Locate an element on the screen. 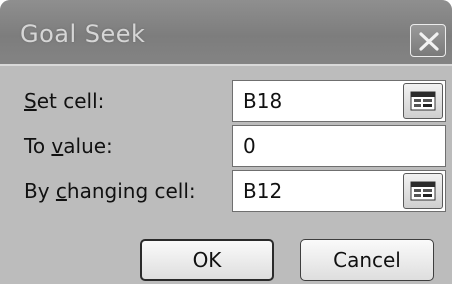 The image size is (452, 295). to-value-input: 0 is located at coordinates (339, 146).